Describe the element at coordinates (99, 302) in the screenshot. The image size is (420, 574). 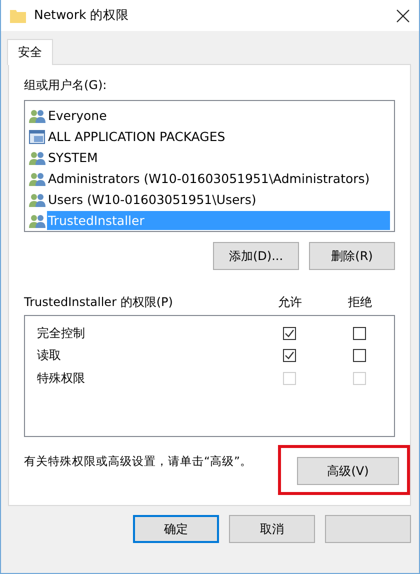
I see `permissions-label: TrustedInstaller 的权限(P)` at that location.